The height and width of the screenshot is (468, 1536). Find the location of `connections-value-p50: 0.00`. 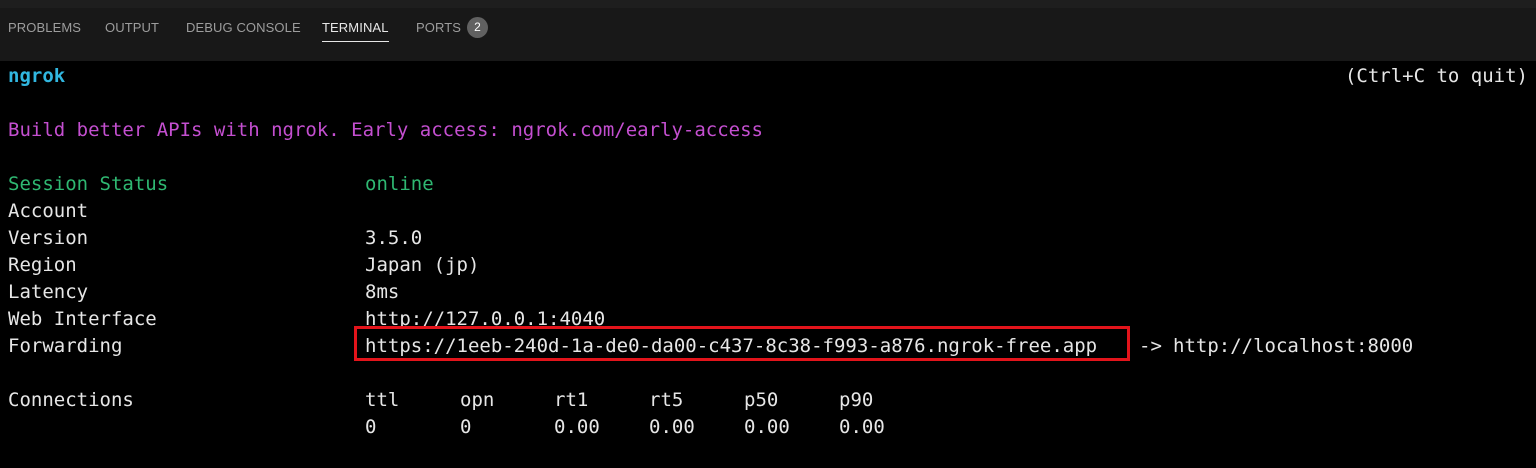

connections-value-p50: 0.00 is located at coordinates (767, 427).